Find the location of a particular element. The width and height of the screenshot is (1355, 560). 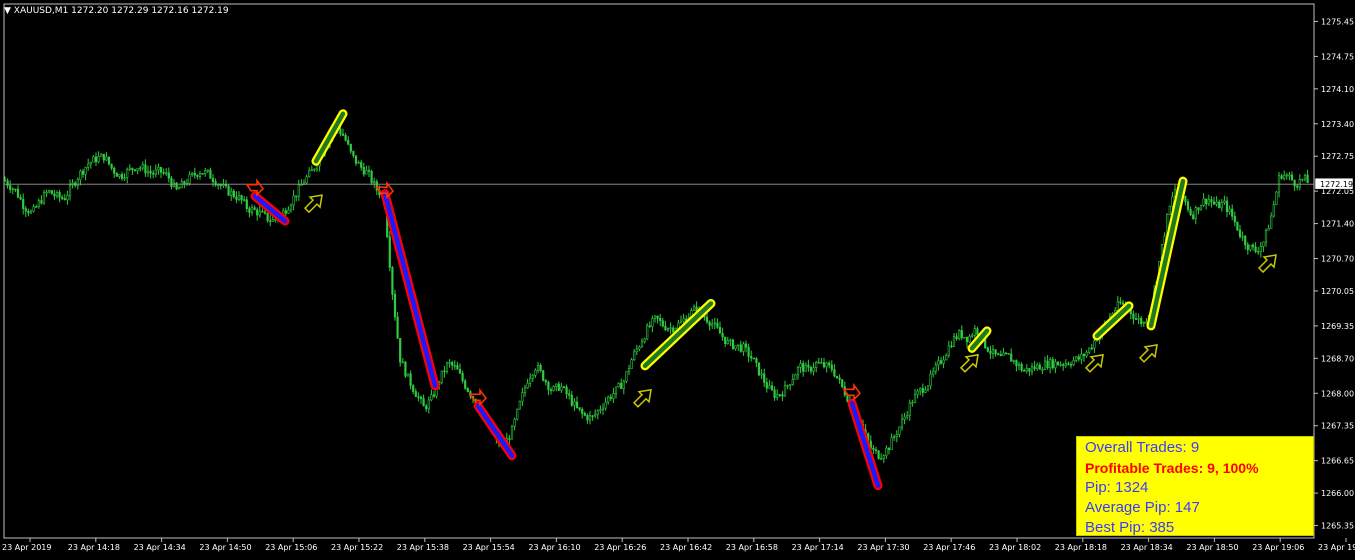

x-tick-label: 23 Apr 18:18 is located at coordinates (1081, 547).